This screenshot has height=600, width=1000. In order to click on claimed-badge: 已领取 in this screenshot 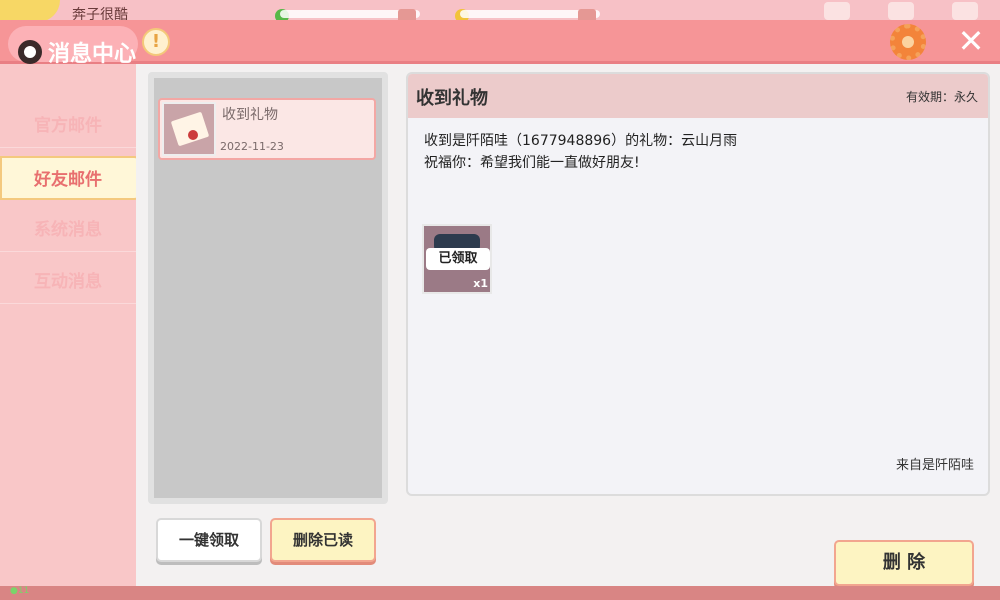, I will do `click(458, 259)`.